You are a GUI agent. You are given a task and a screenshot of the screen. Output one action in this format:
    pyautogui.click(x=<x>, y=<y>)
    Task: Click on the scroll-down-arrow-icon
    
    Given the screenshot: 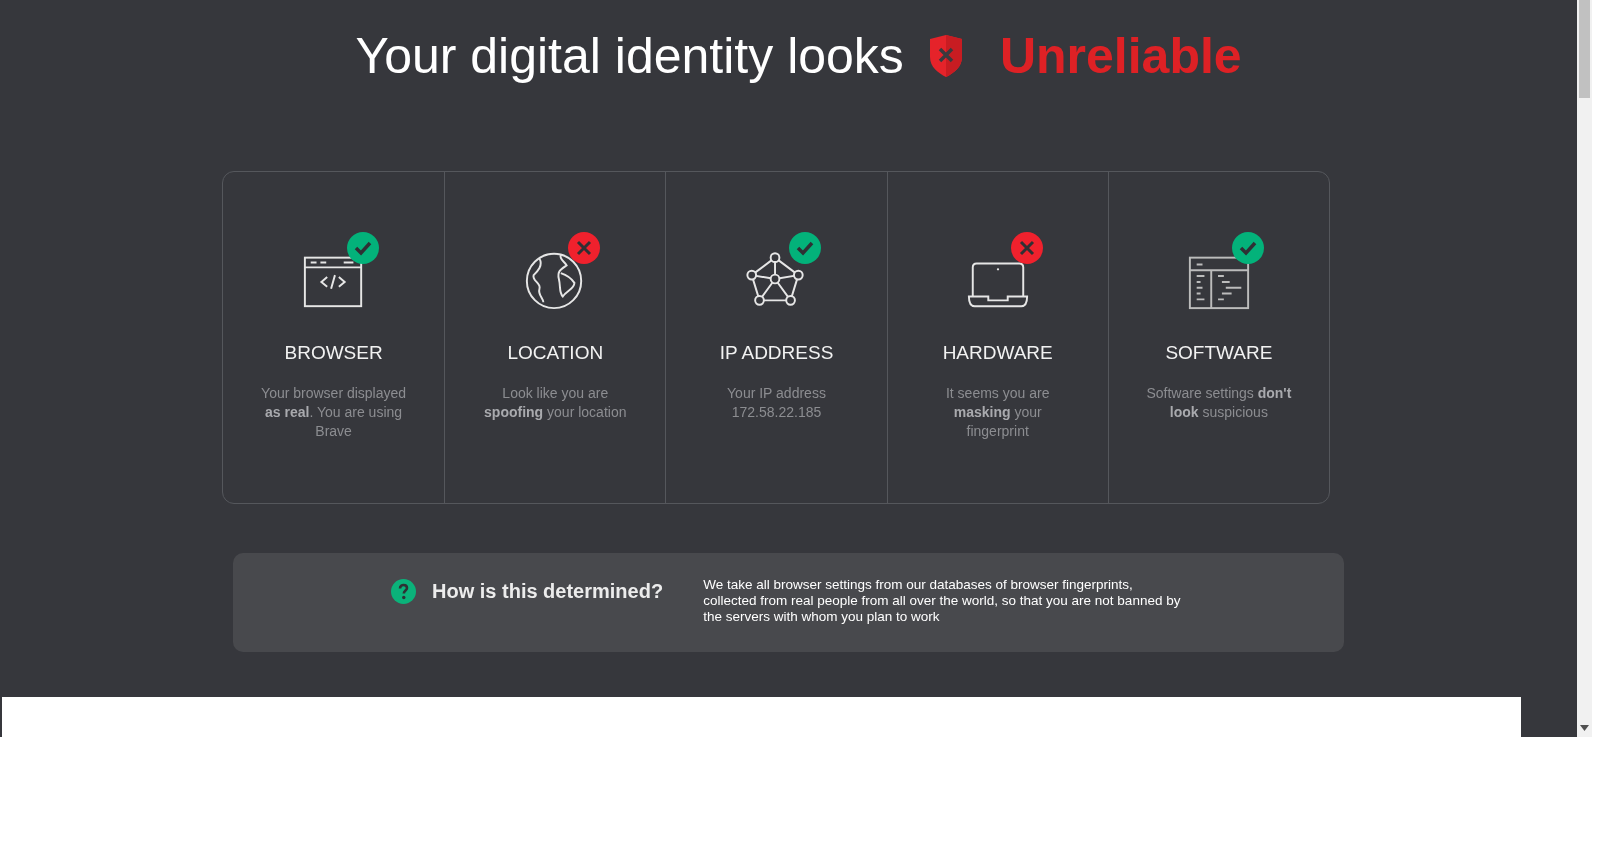 What is the action you would take?
    pyautogui.click(x=1584, y=728)
    